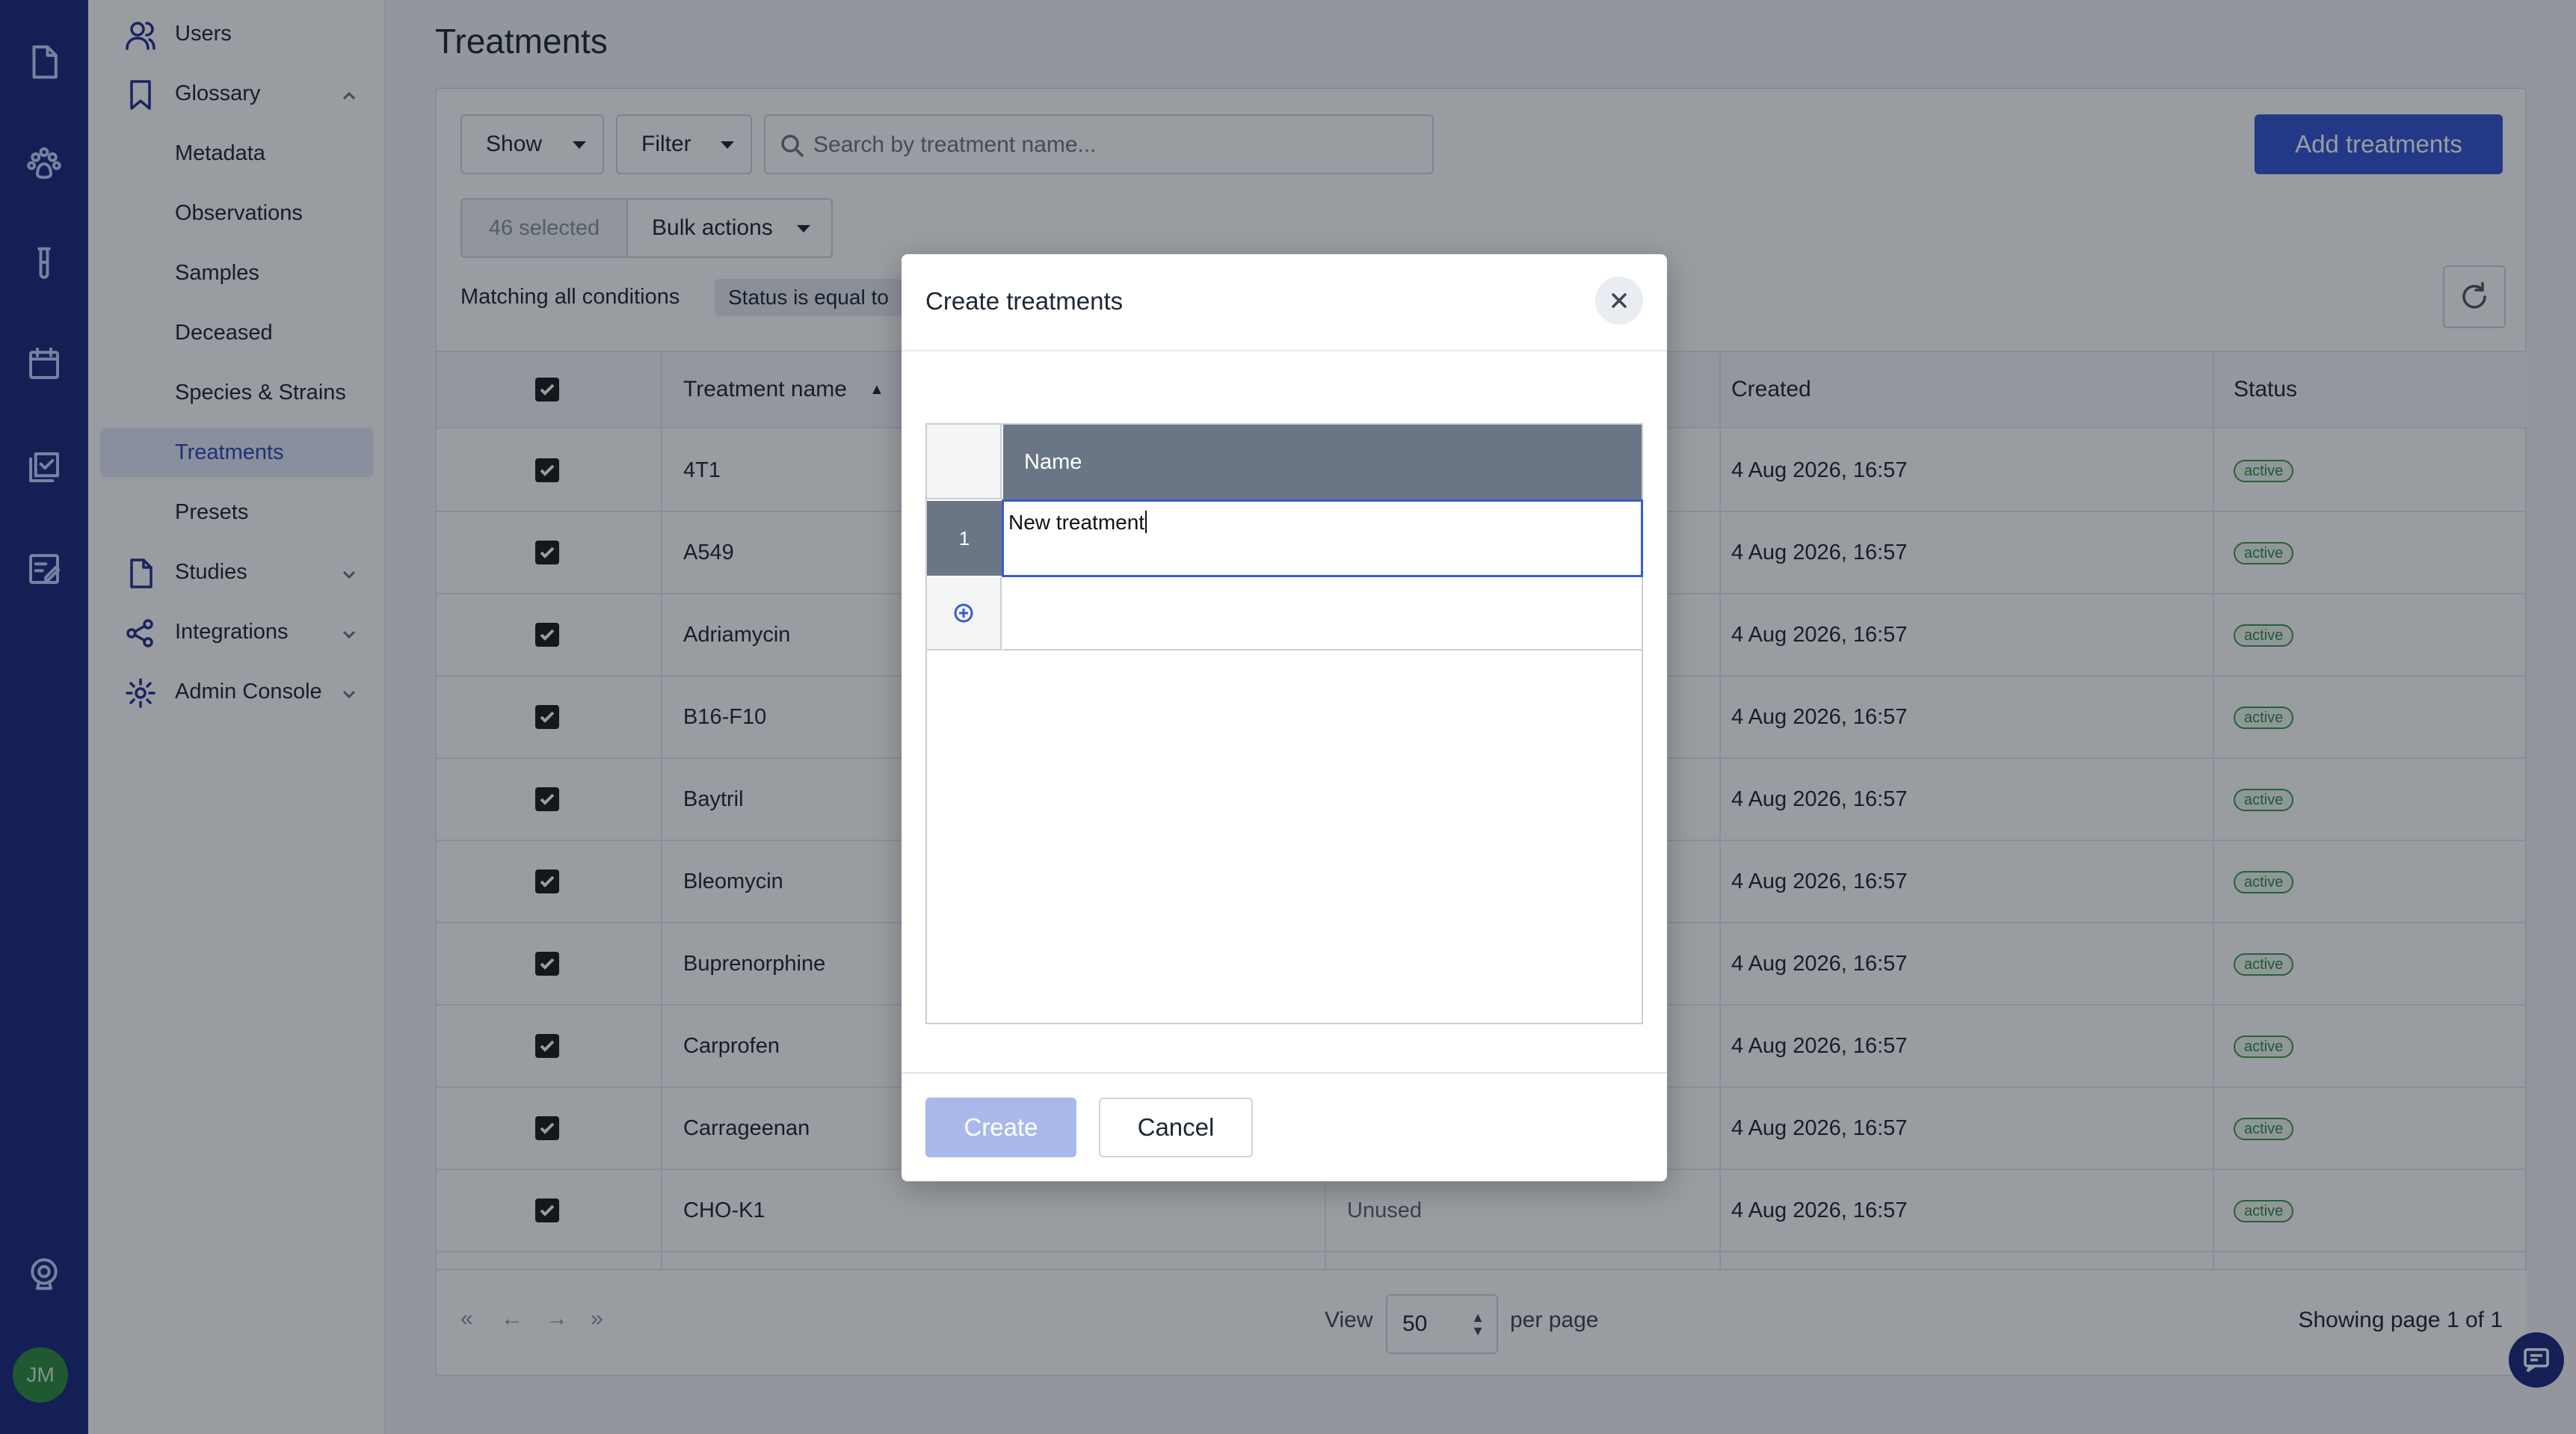 This screenshot has height=1434, width=2576. I want to click on text-cursor, so click(1146, 522).